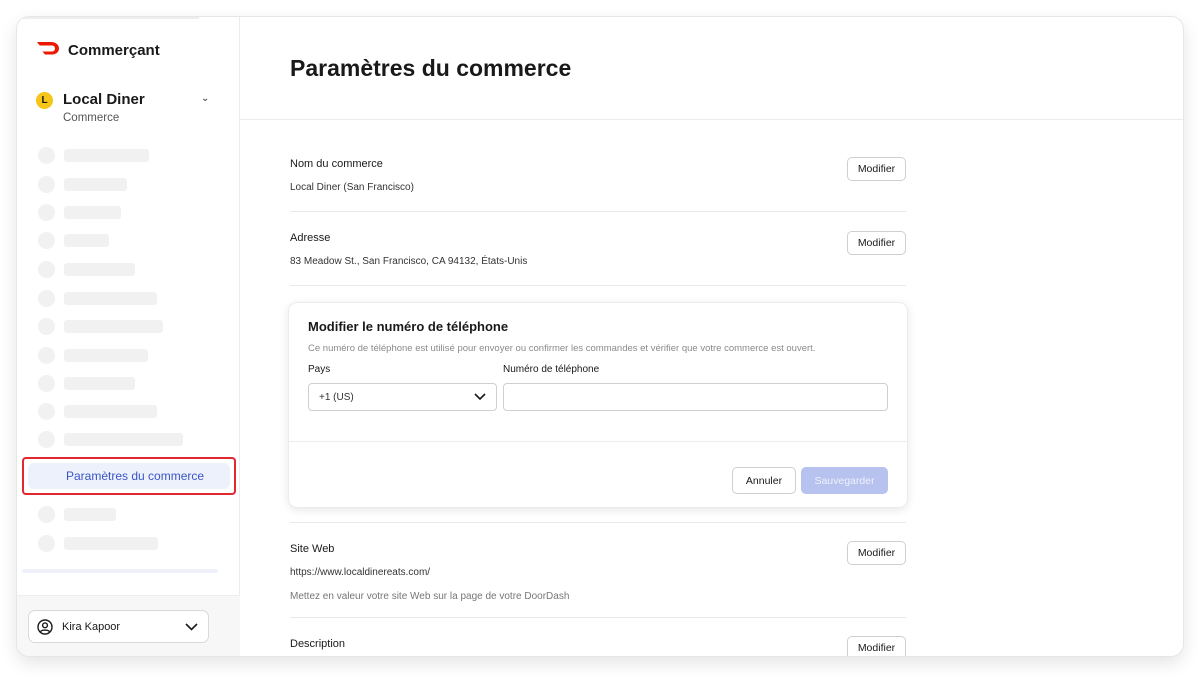 This screenshot has height=686, width=1200. I want to click on country-select: +1 (US), so click(402, 397).